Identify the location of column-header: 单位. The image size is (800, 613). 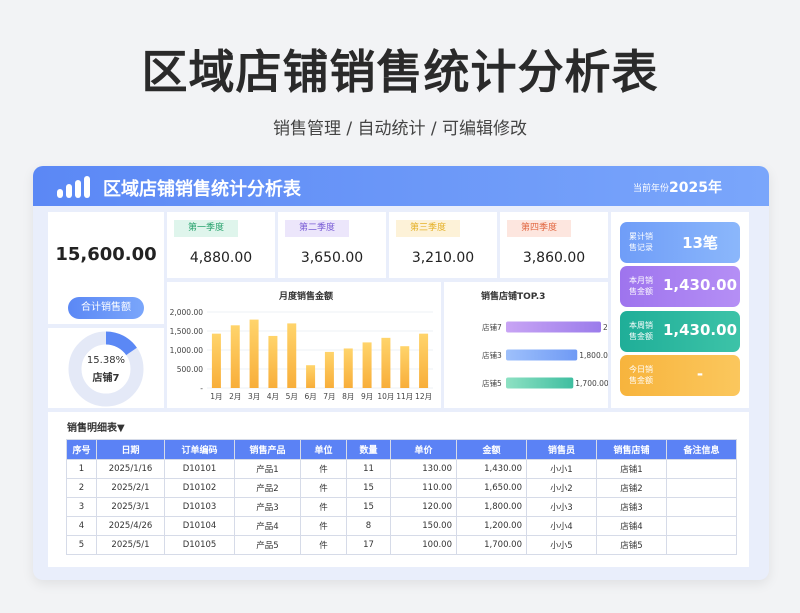
(323, 449).